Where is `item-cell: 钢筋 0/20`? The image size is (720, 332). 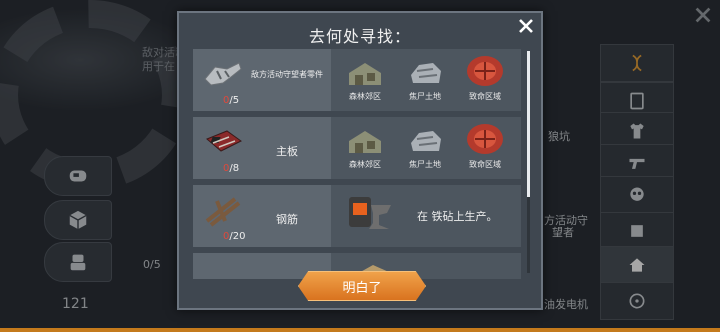 item-cell: 钢筋 0/20 is located at coordinates (262, 216).